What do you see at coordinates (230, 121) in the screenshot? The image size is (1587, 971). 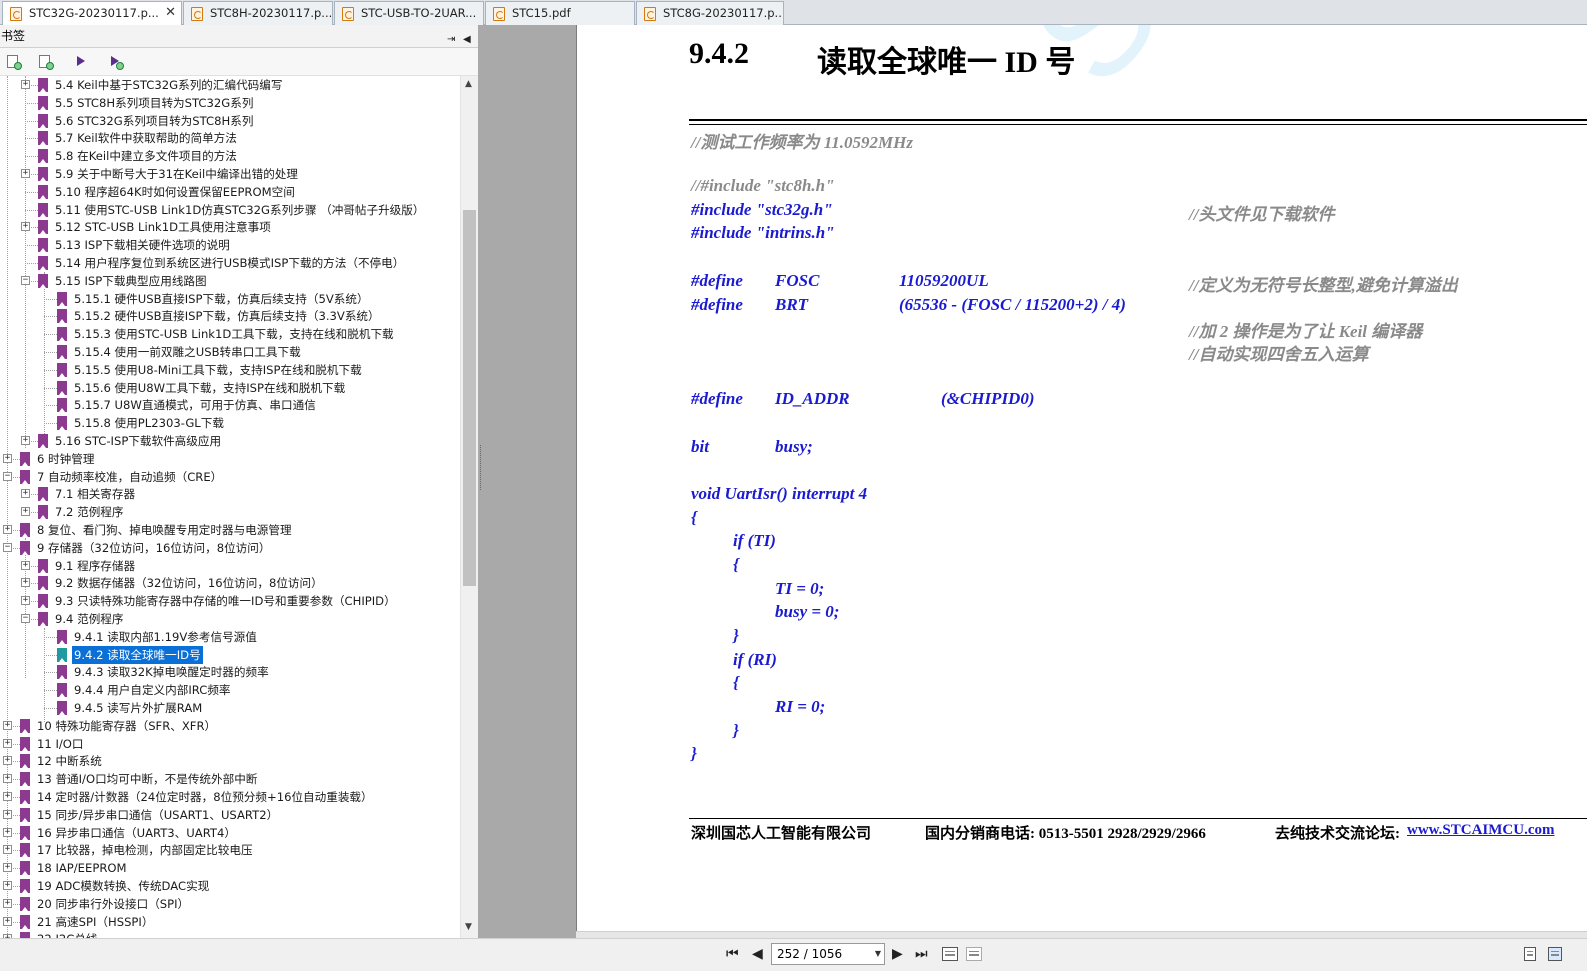 I see `bookmark-item: 5.6 STC32G系列项目转为STC8H系列` at bounding box center [230, 121].